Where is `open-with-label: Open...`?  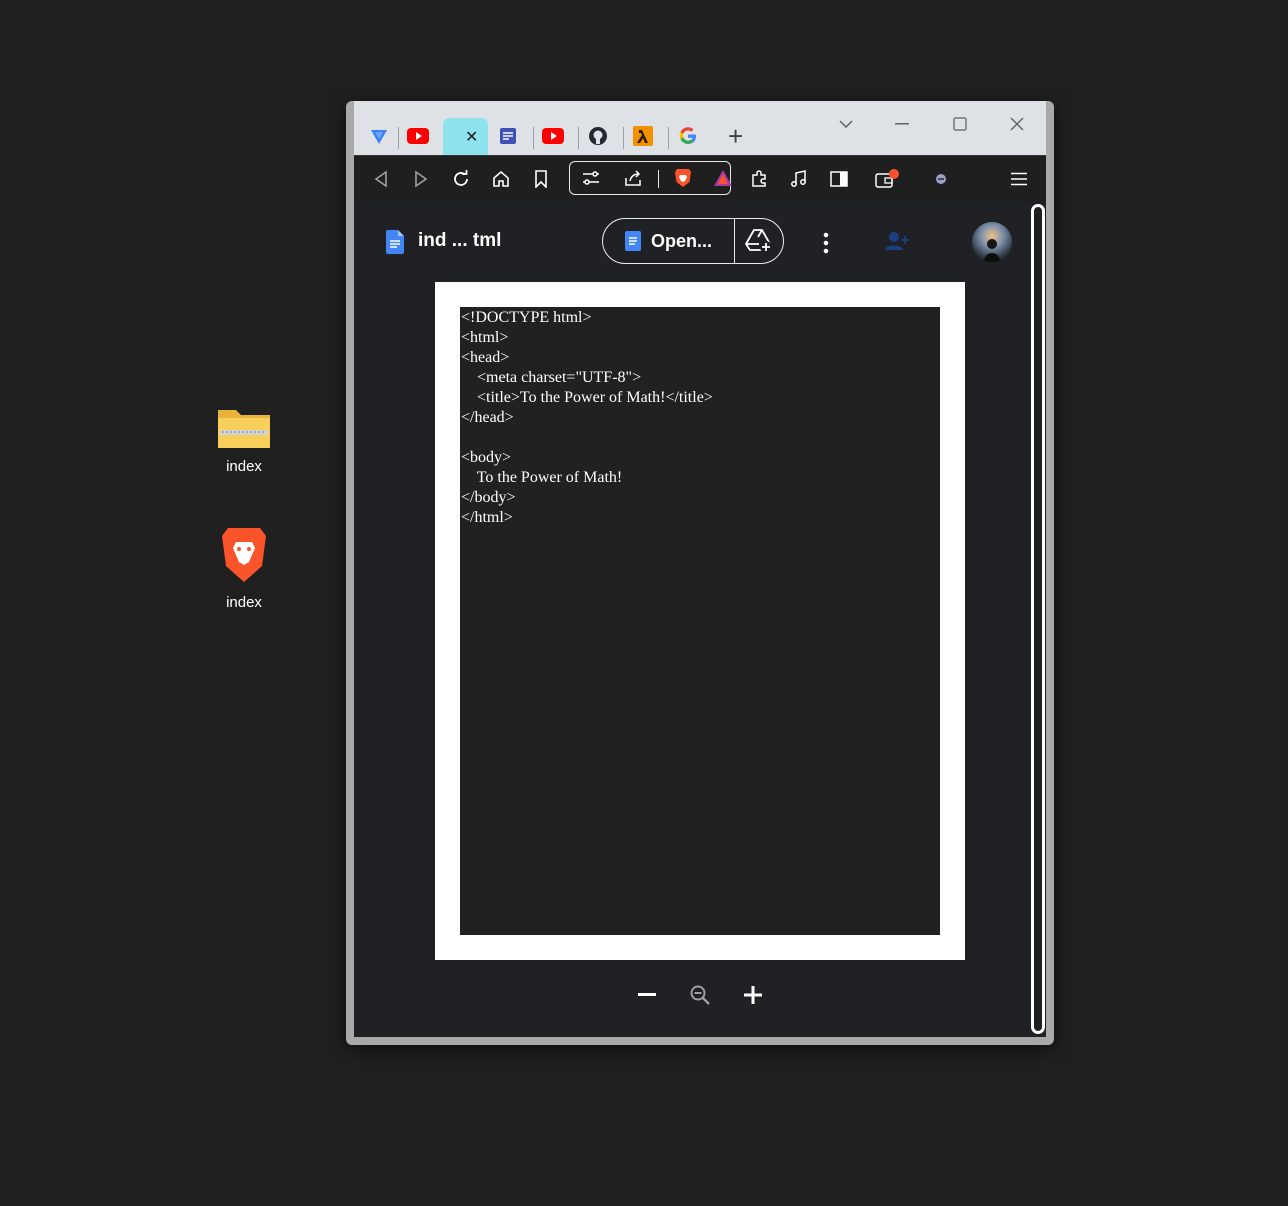
open-with-label: Open... is located at coordinates (682, 240).